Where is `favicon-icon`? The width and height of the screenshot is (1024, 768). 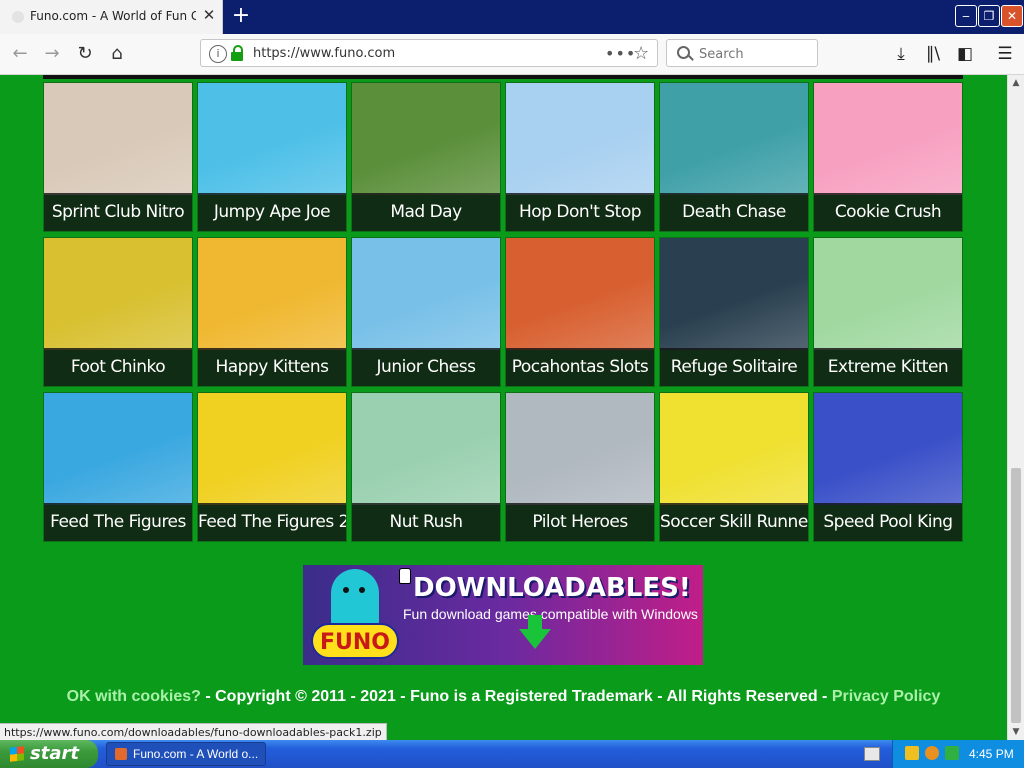
favicon-icon is located at coordinates (18, 17).